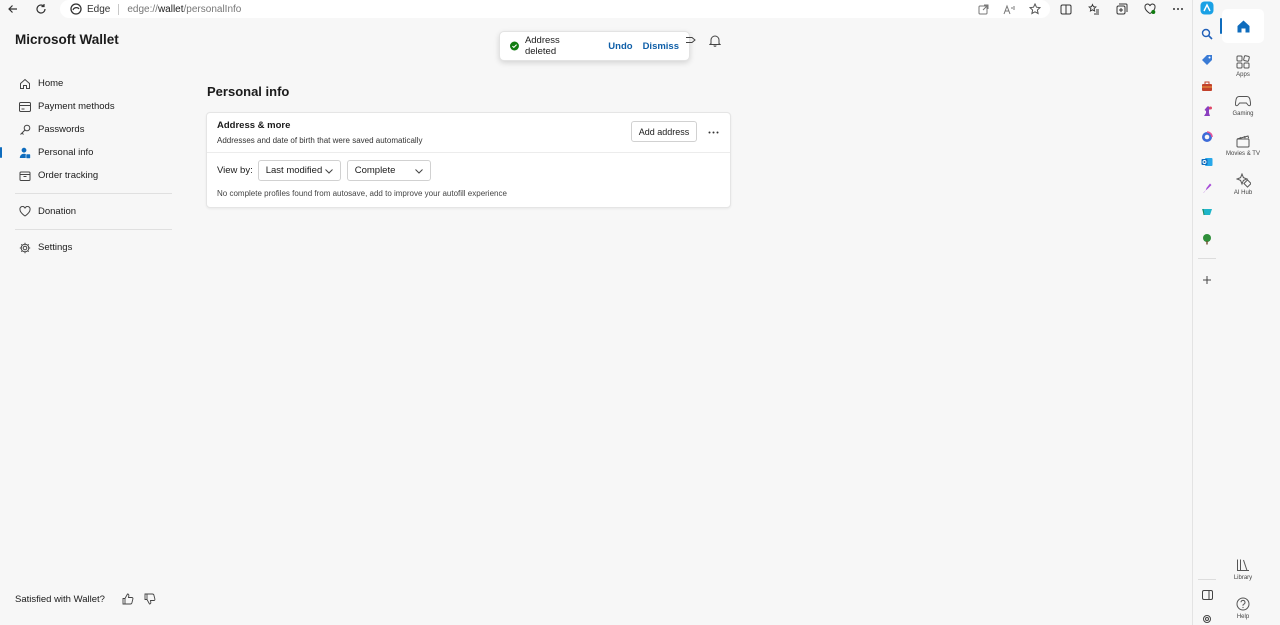 This screenshot has width=1280, height=625. What do you see at coordinates (555, 9) in the screenshot?
I see `address-bar: Edge edge://wallet/personalInfo` at bounding box center [555, 9].